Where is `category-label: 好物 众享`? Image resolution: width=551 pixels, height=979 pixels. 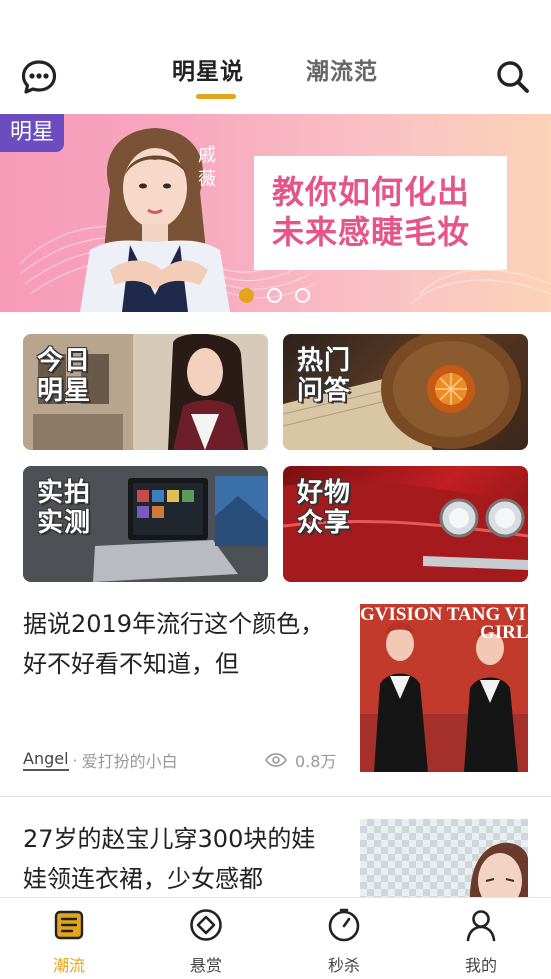 category-label: 好物 众享 is located at coordinates (324, 508).